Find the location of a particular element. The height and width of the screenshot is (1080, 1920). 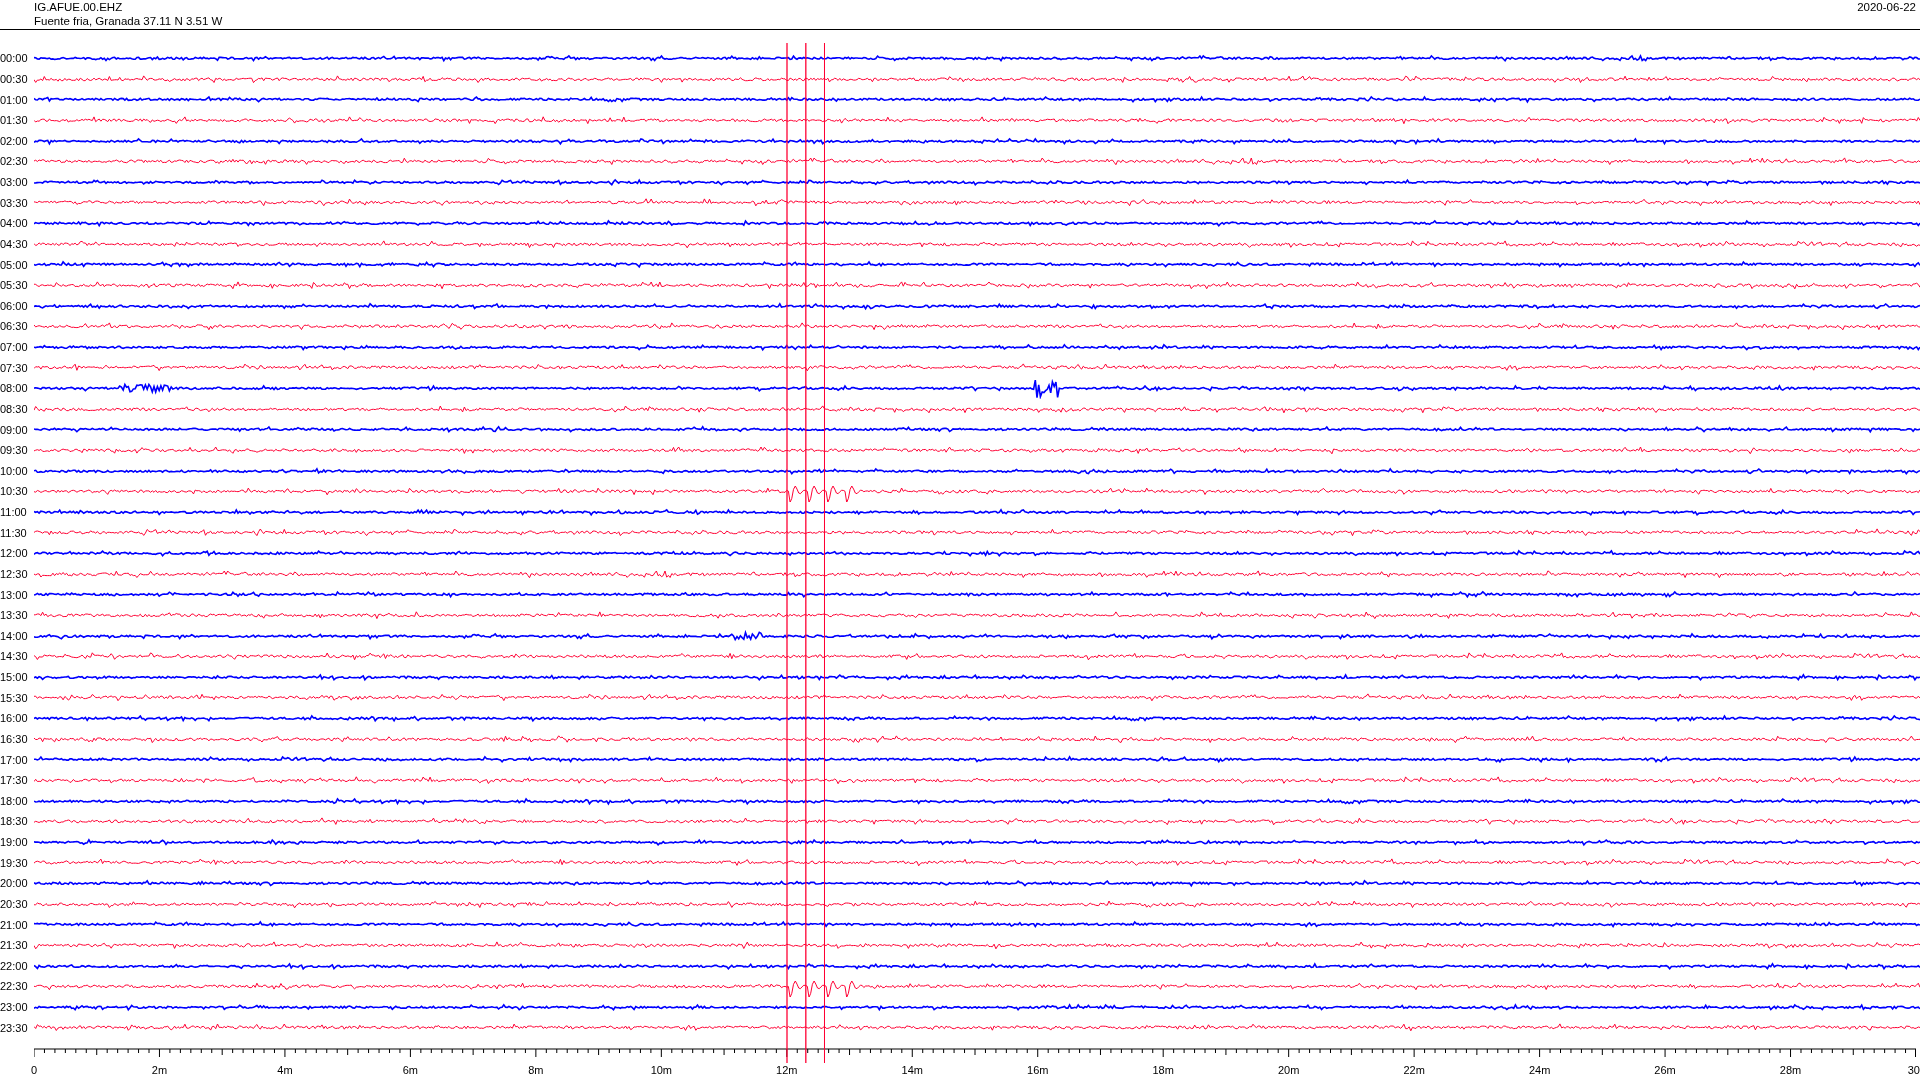

time-label: 08:00 is located at coordinates (14, 388).